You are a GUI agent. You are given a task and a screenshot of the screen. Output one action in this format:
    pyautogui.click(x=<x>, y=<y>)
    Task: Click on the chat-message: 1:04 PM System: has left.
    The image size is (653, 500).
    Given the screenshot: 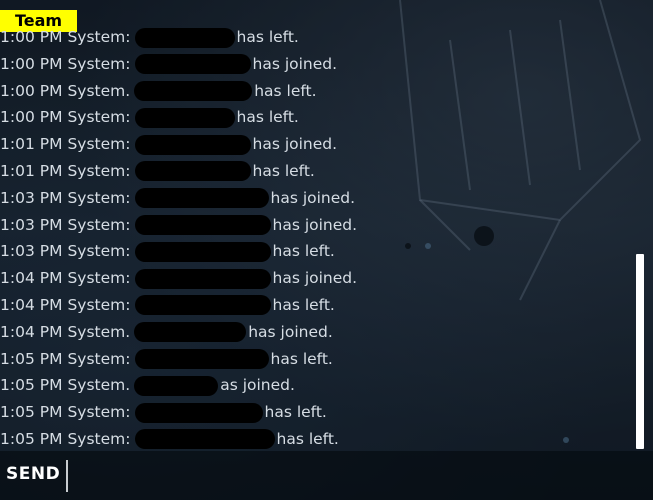 What is the action you would take?
    pyautogui.click(x=315, y=305)
    